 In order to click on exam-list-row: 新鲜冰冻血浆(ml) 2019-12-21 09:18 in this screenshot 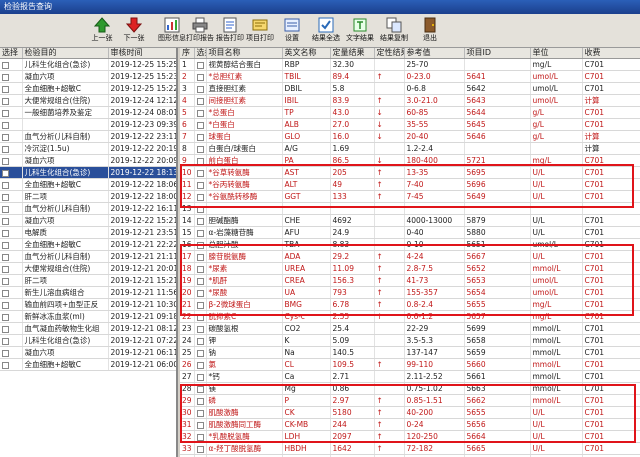, I will do `click(88, 316)`.